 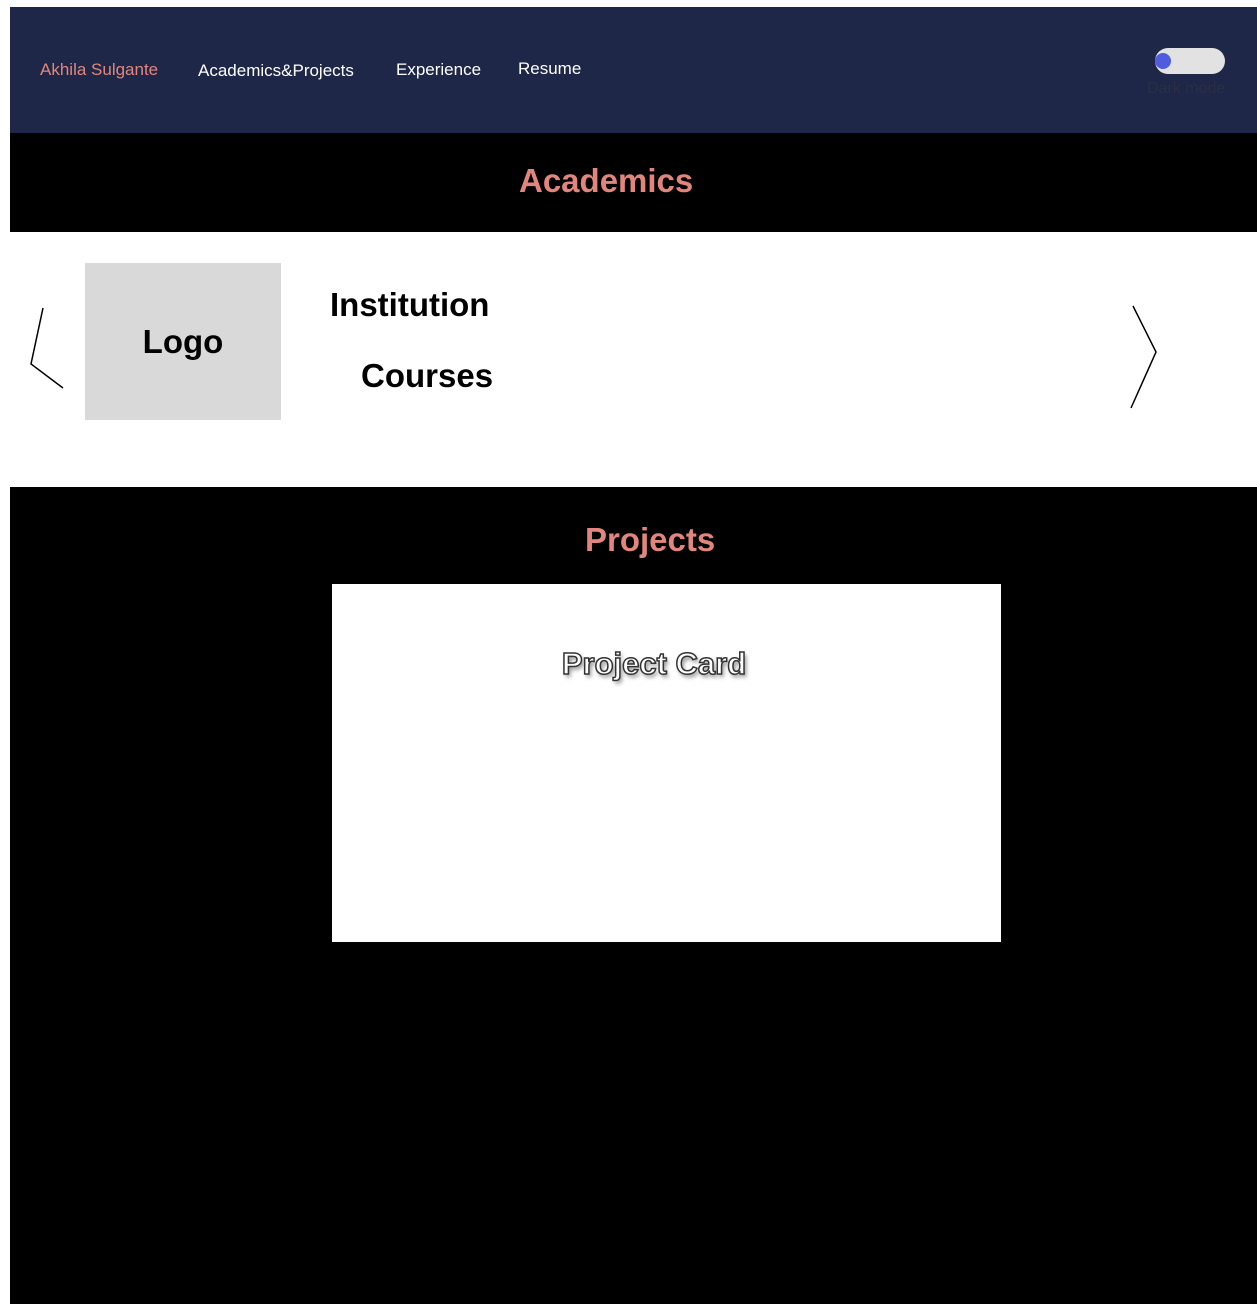 What do you see at coordinates (1163, 61) in the screenshot?
I see `toggle-knob` at bounding box center [1163, 61].